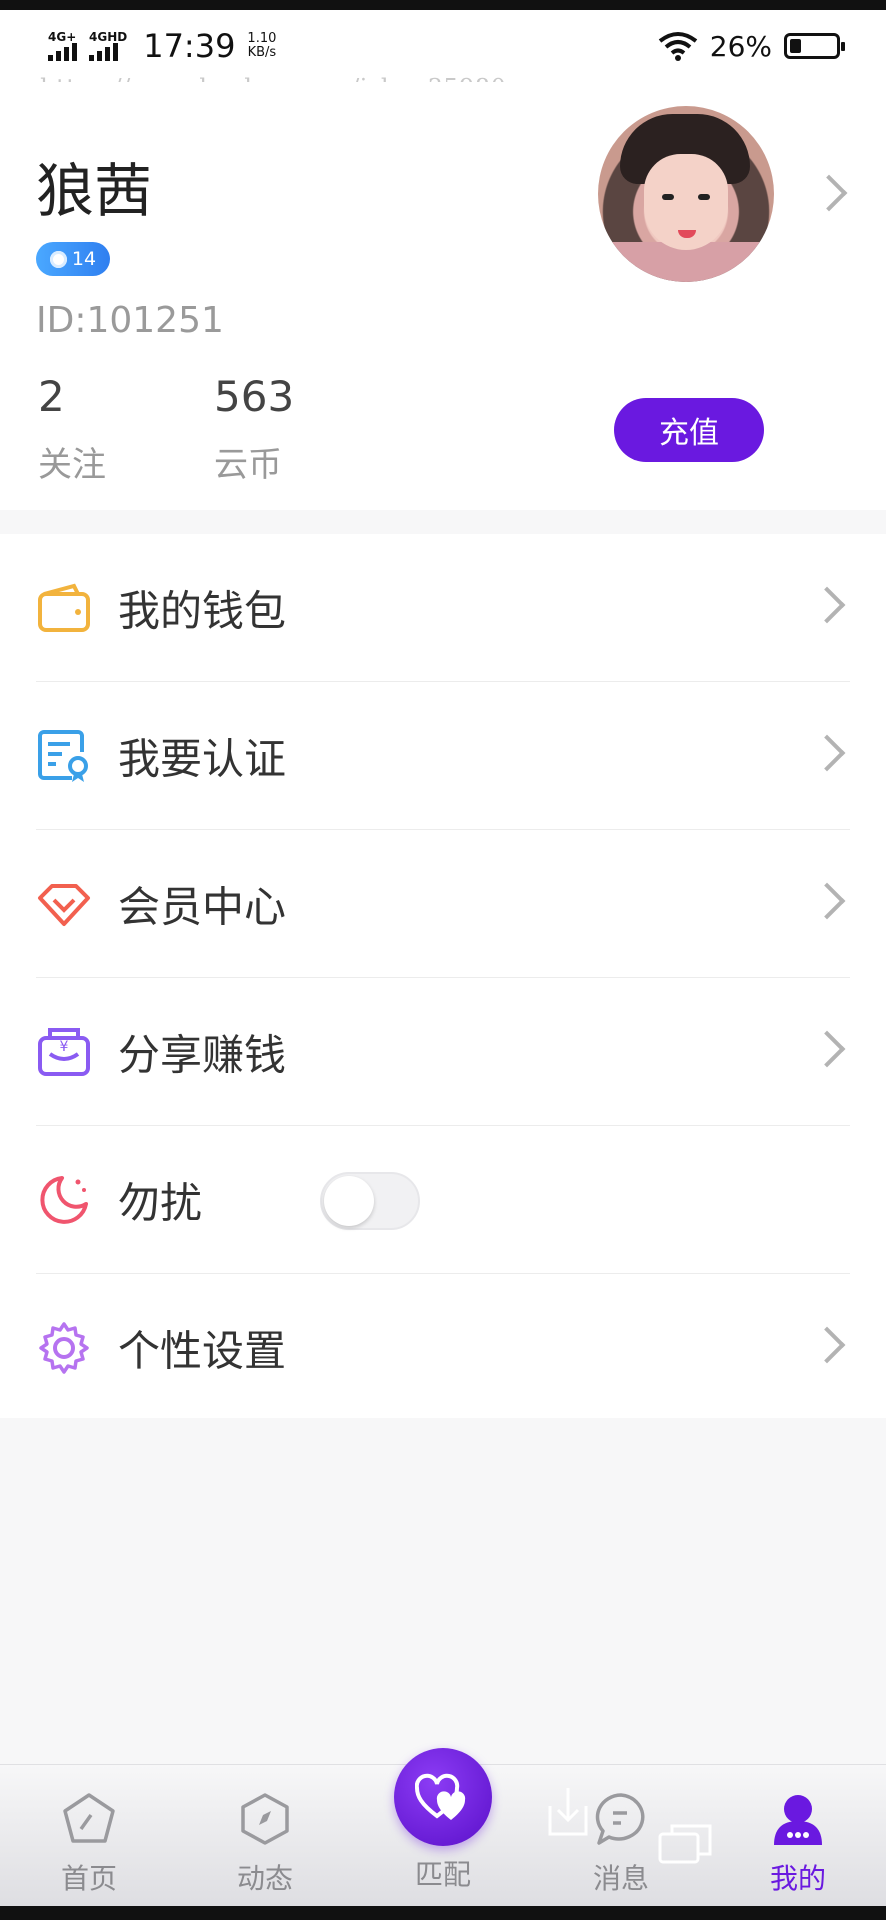  Describe the element at coordinates (160, 1203) in the screenshot. I see `menu-label-dnd: 勿扰` at that location.